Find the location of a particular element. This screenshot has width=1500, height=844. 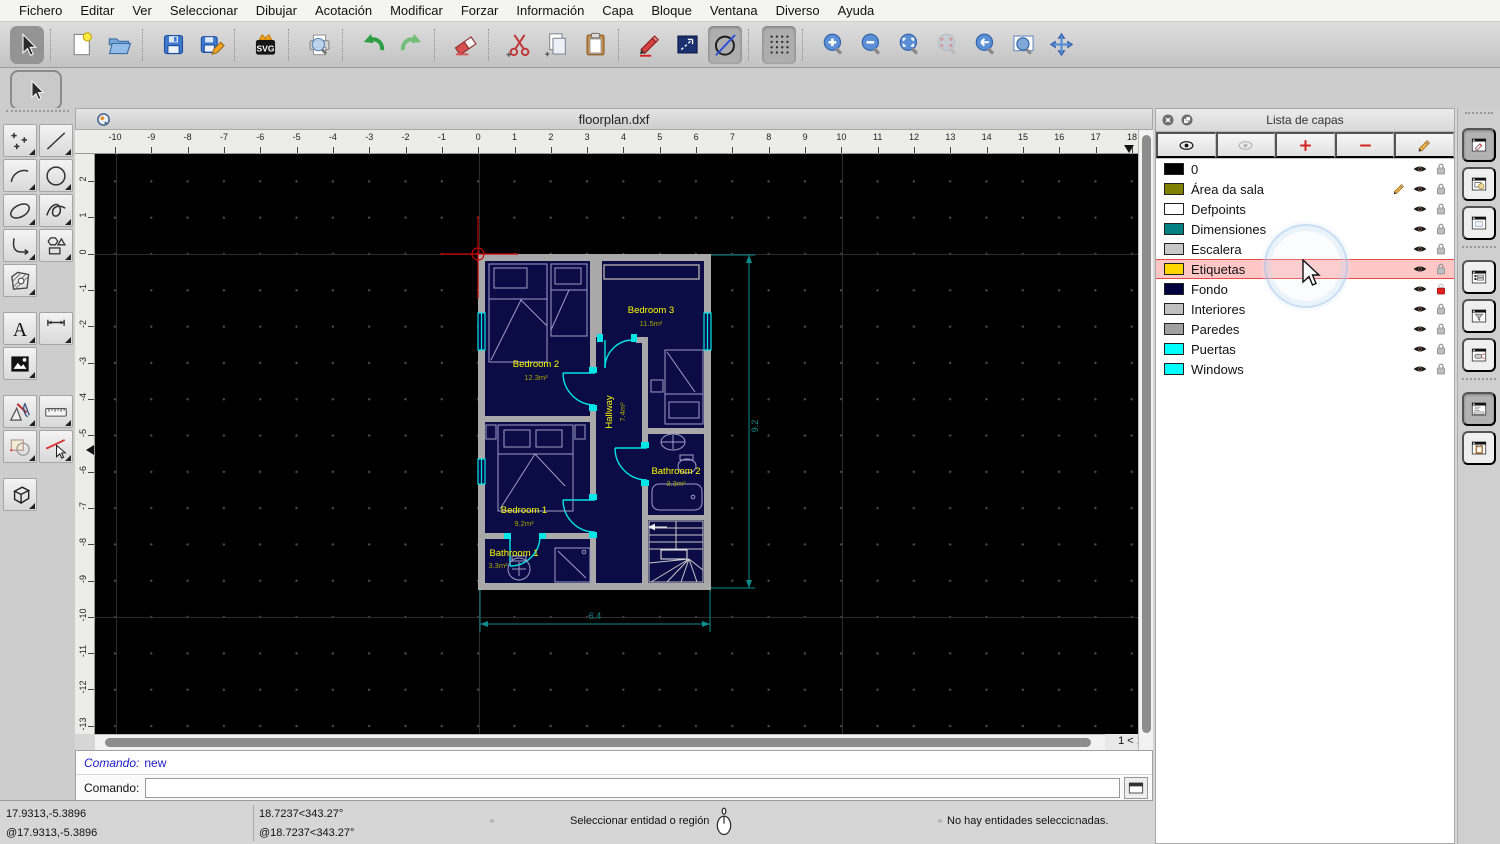

hscroll-thumb is located at coordinates (598, 742).